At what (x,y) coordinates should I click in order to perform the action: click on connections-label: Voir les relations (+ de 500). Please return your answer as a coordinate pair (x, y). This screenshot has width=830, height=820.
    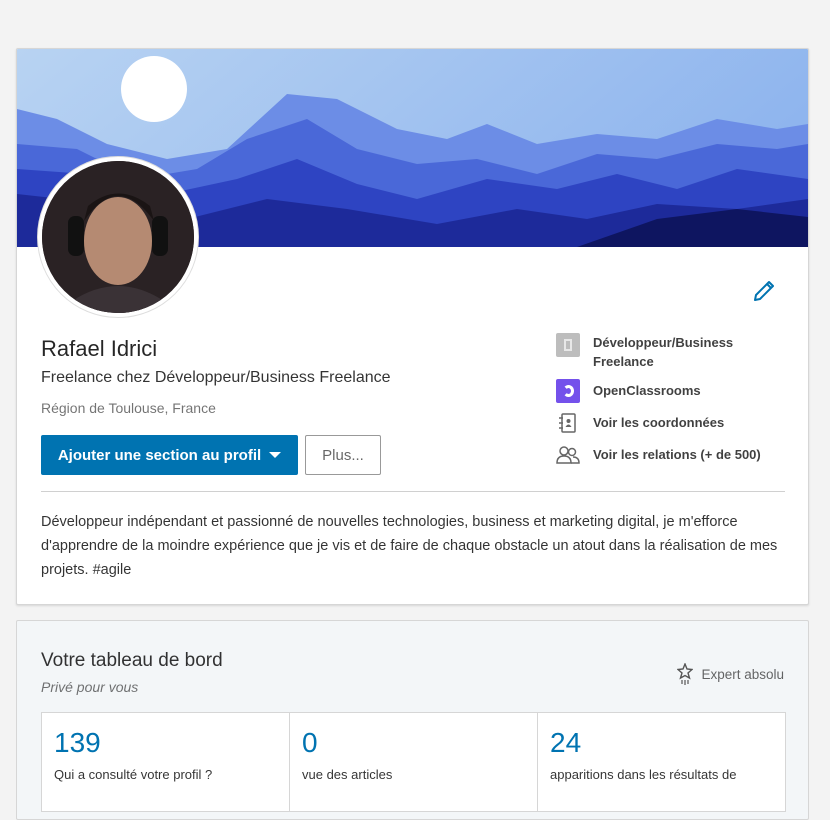
    Looking at the image, I should click on (677, 454).